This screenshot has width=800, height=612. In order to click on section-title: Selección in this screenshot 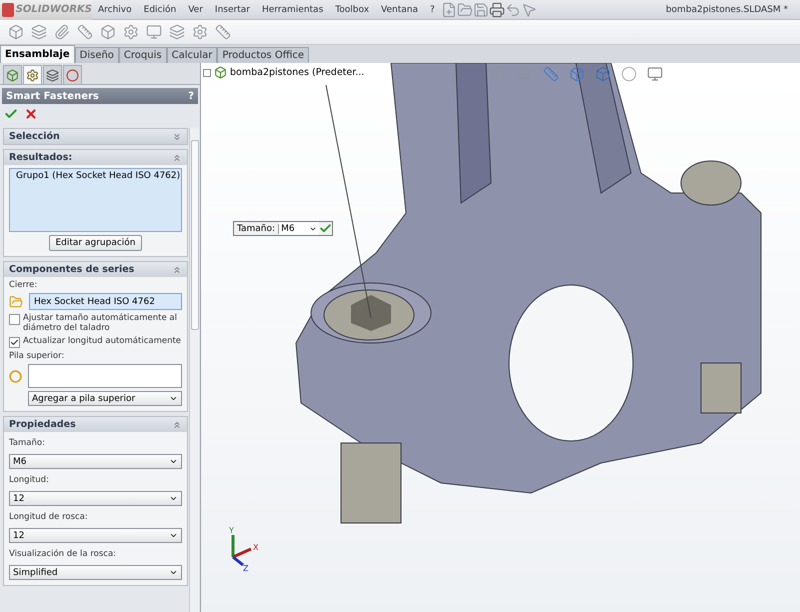, I will do `click(34, 136)`.